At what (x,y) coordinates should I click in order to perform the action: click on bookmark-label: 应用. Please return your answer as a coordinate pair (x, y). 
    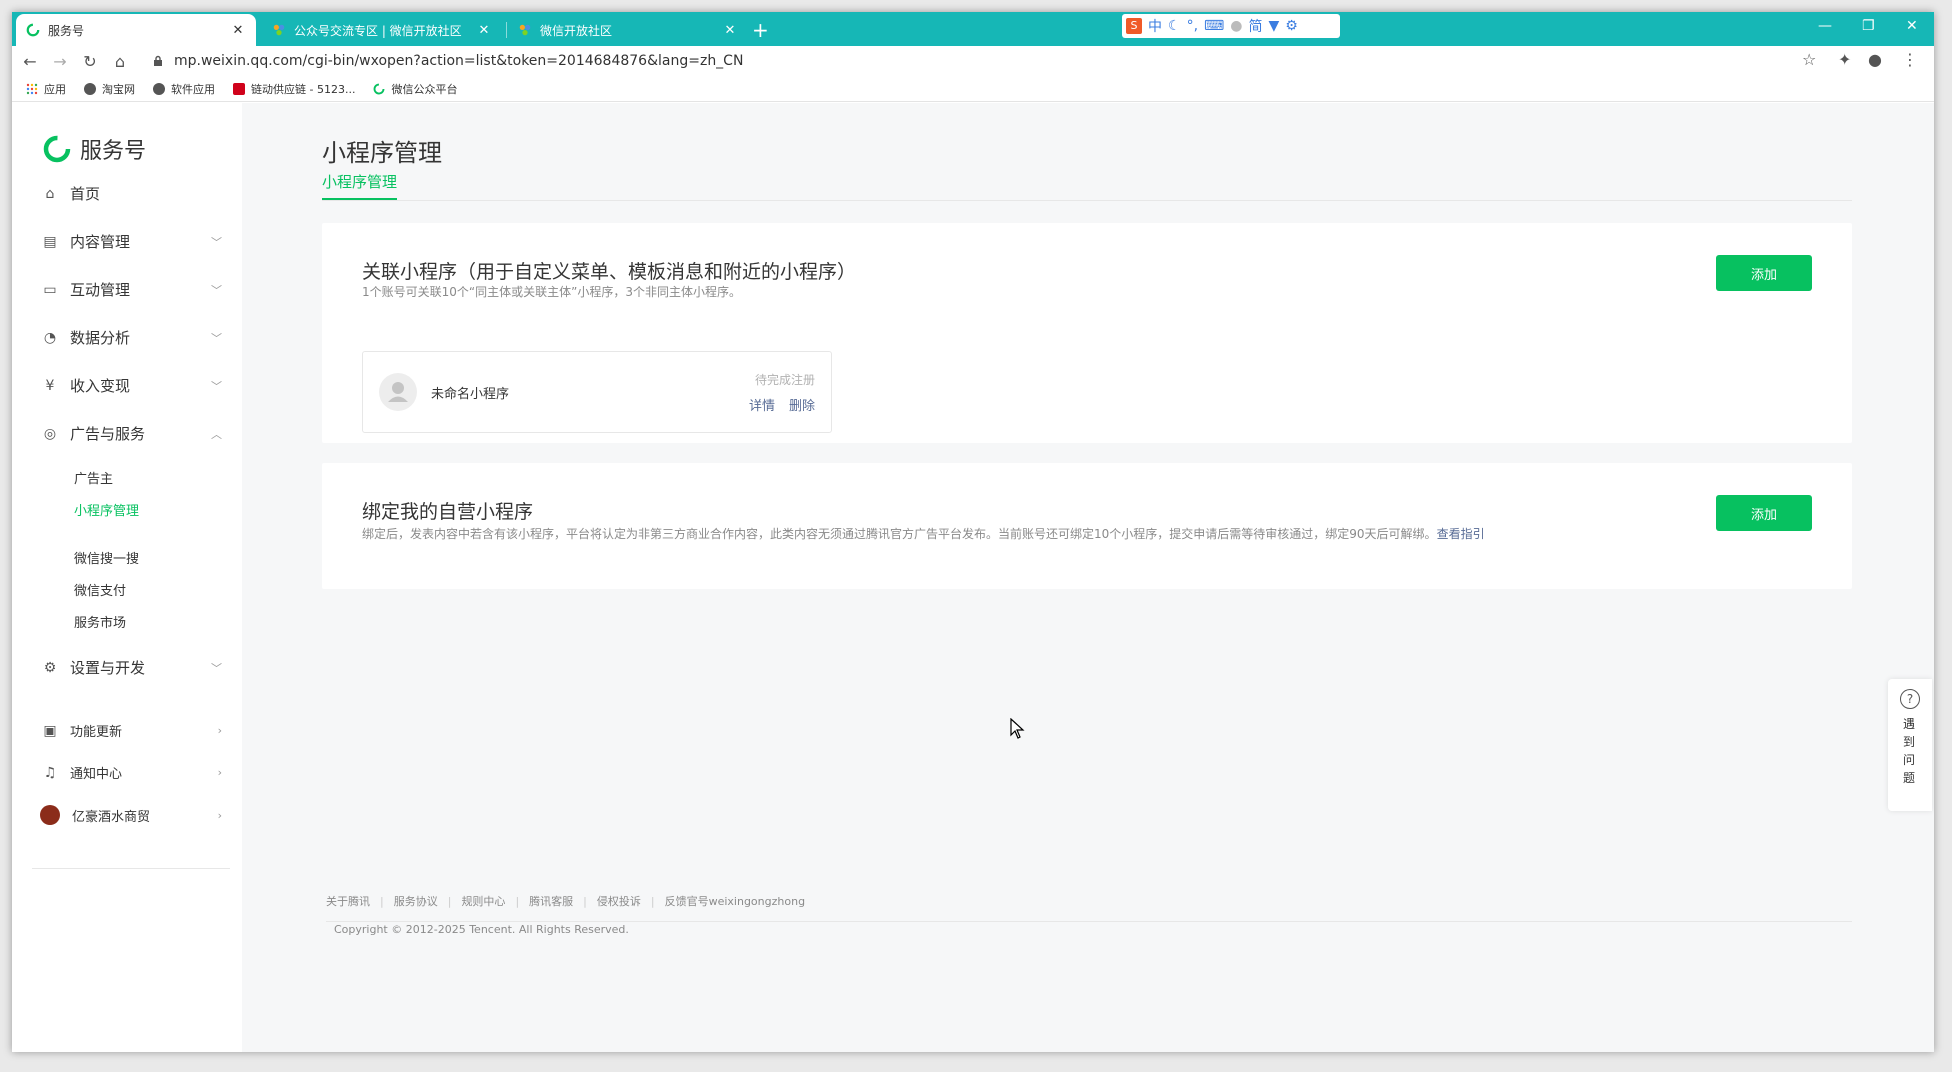
    Looking at the image, I should click on (55, 89).